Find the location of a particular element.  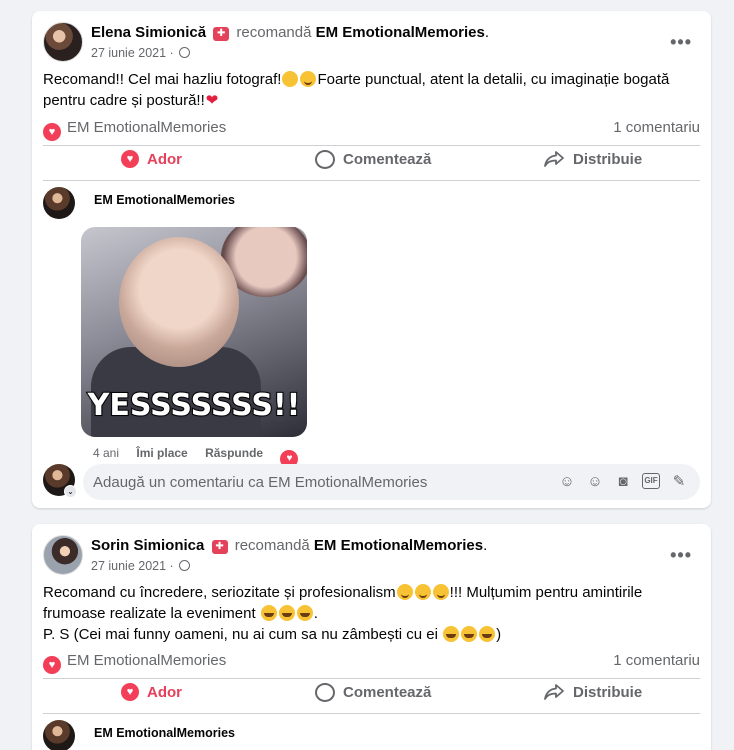

comment-like-button: Îmi place is located at coordinates (161, 453).